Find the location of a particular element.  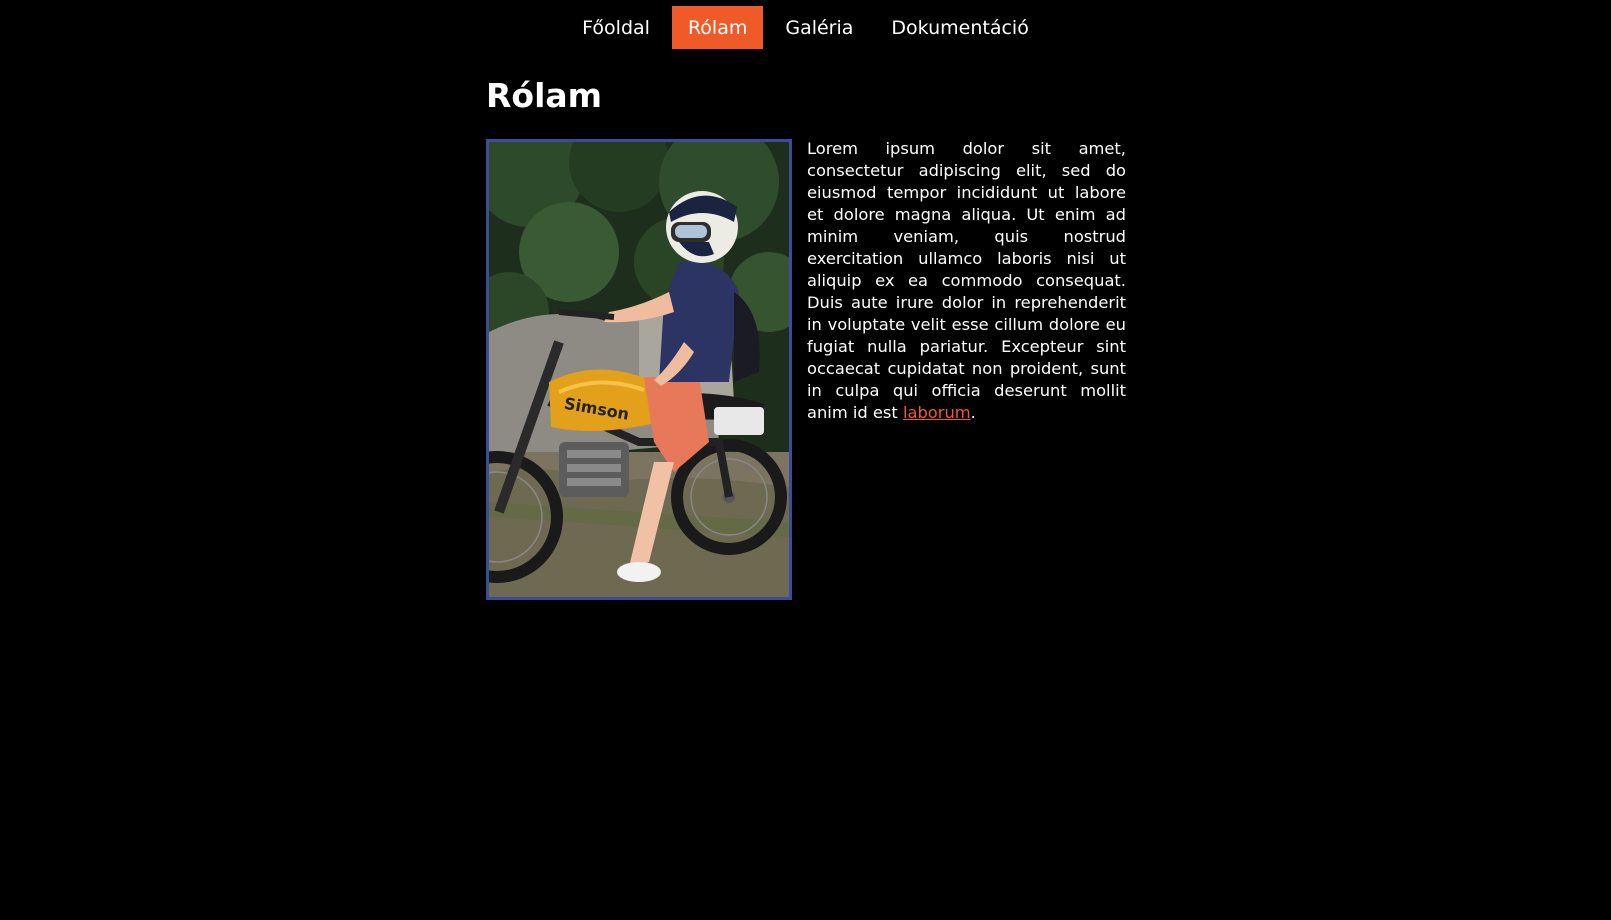

profile-photo: Simson is located at coordinates (639, 369).